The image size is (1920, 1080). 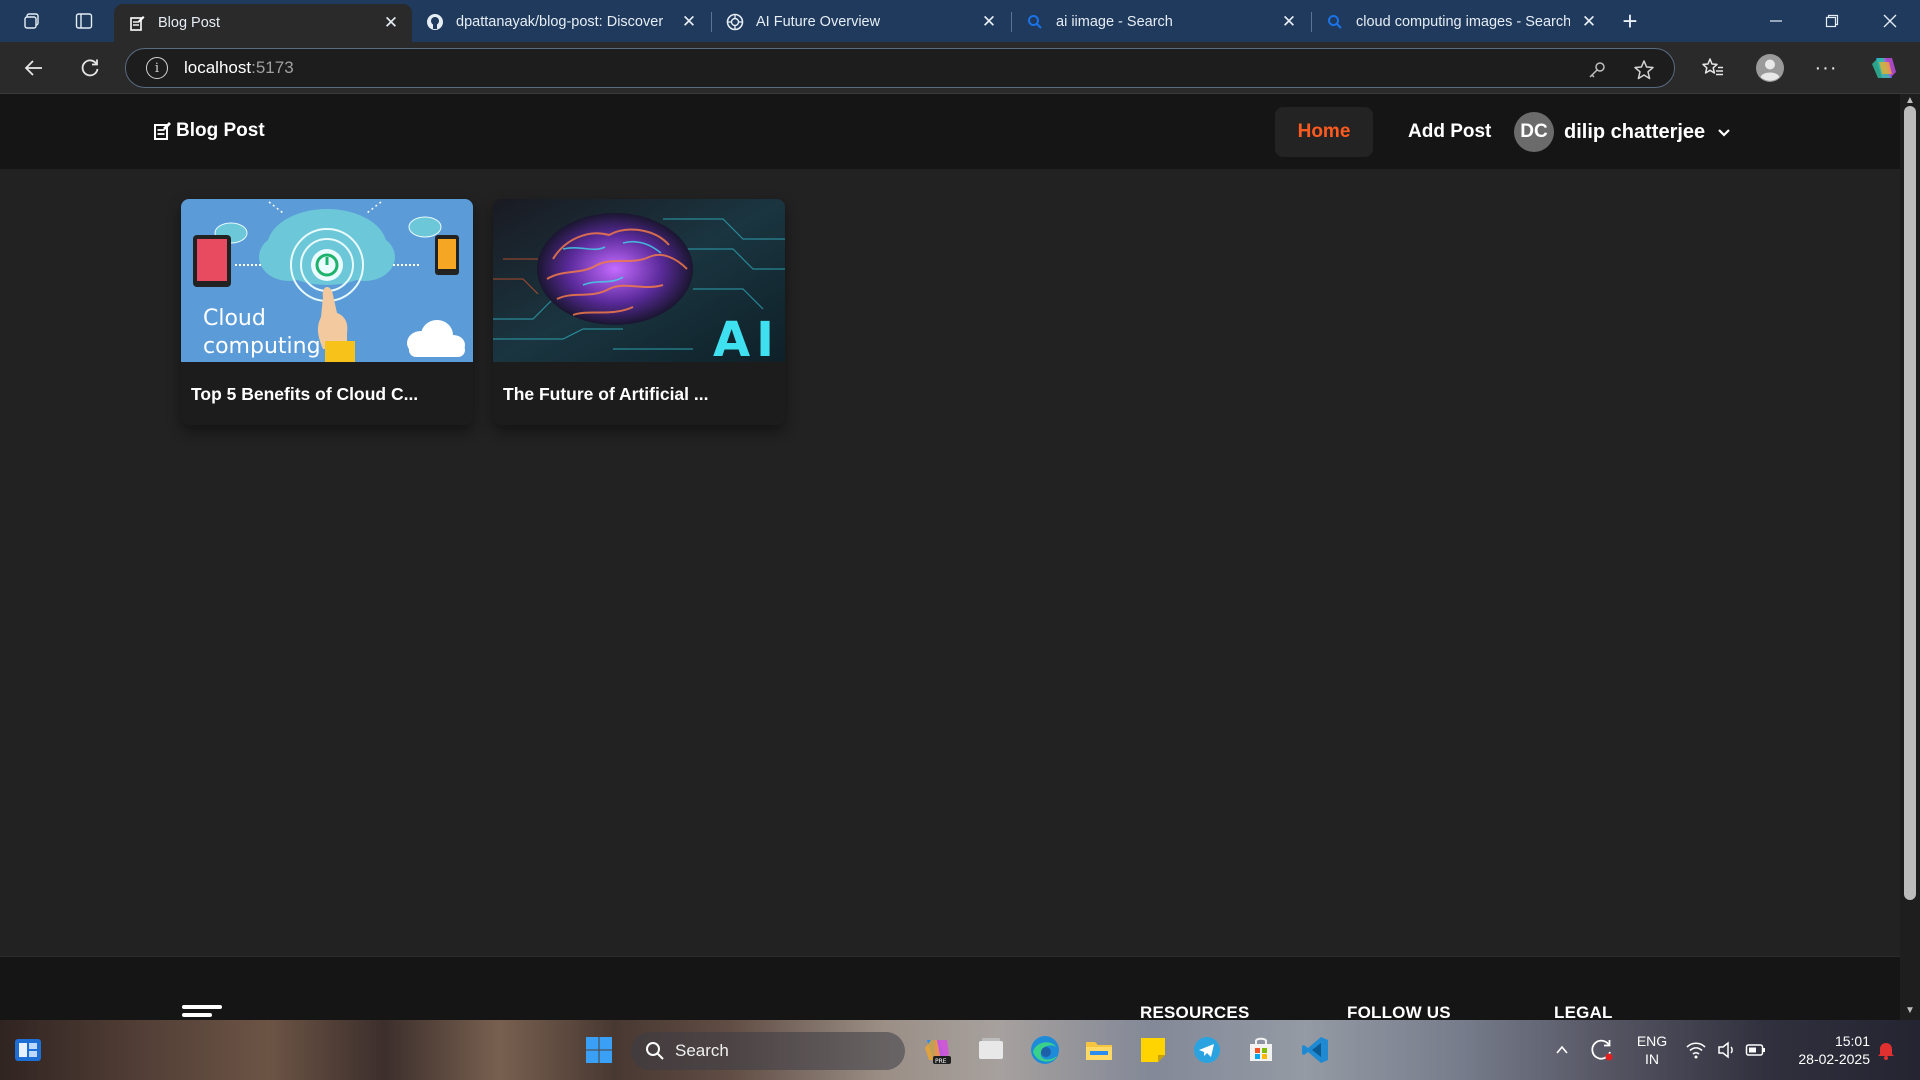 I want to click on tab-actions-icon, so click(x=84, y=21).